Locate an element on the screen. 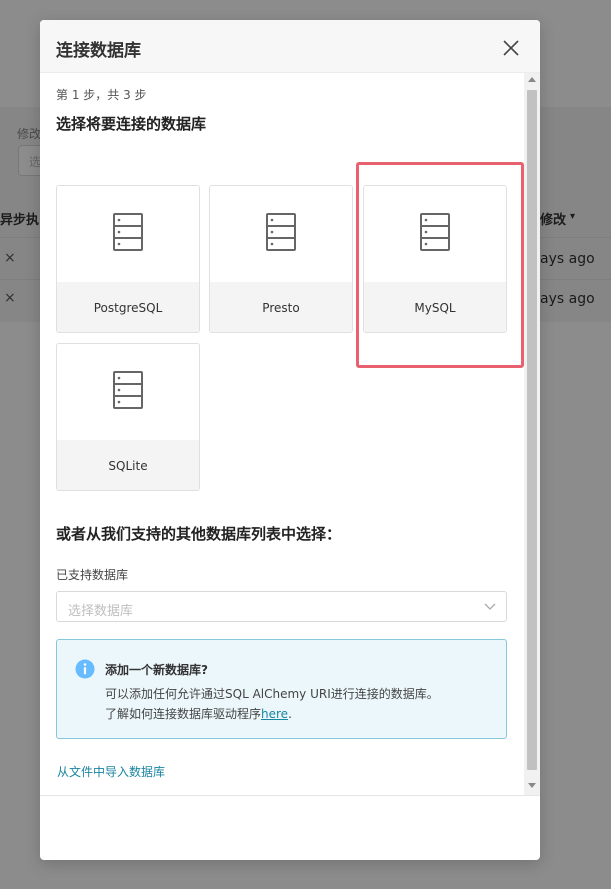  modal-scrollbar is located at coordinates (532, 434).